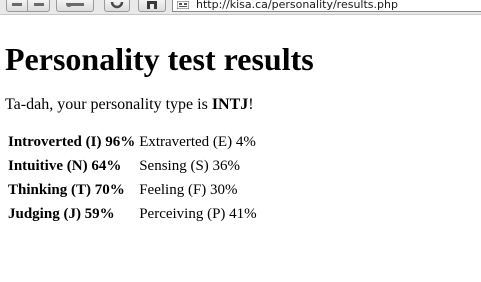 The width and height of the screenshot is (481, 282). I want to click on forward-button, so click(39, 6).